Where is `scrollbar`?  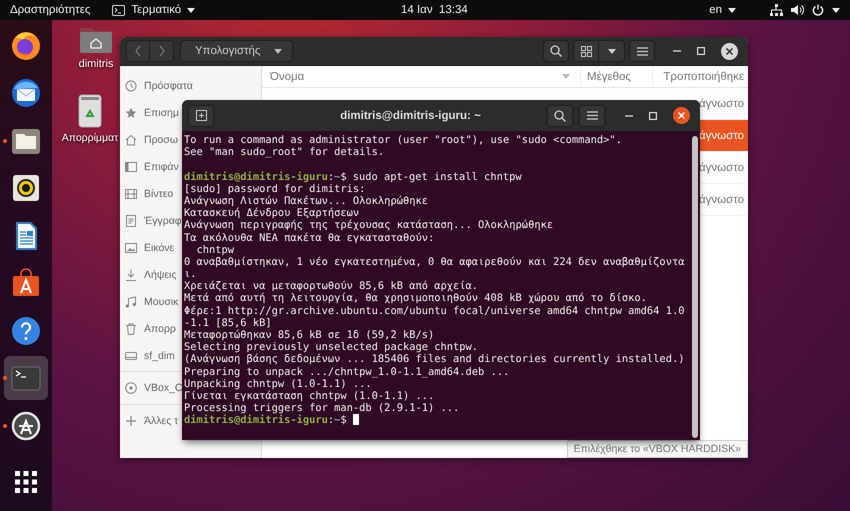 scrollbar is located at coordinates (695, 287).